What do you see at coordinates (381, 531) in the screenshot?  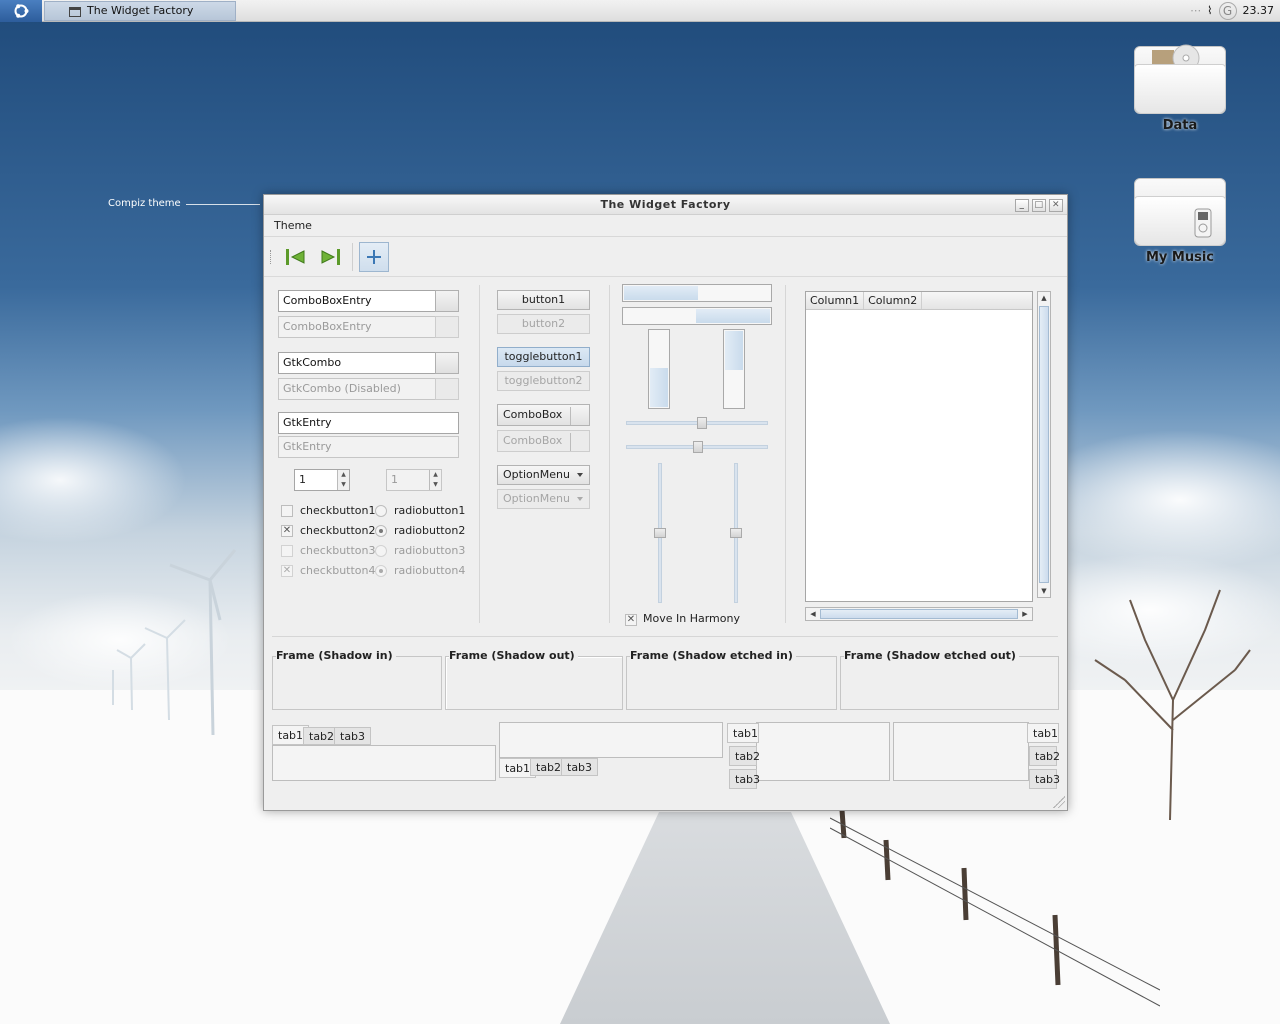 I see `radiobutton2` at bounding box center [381, 531].